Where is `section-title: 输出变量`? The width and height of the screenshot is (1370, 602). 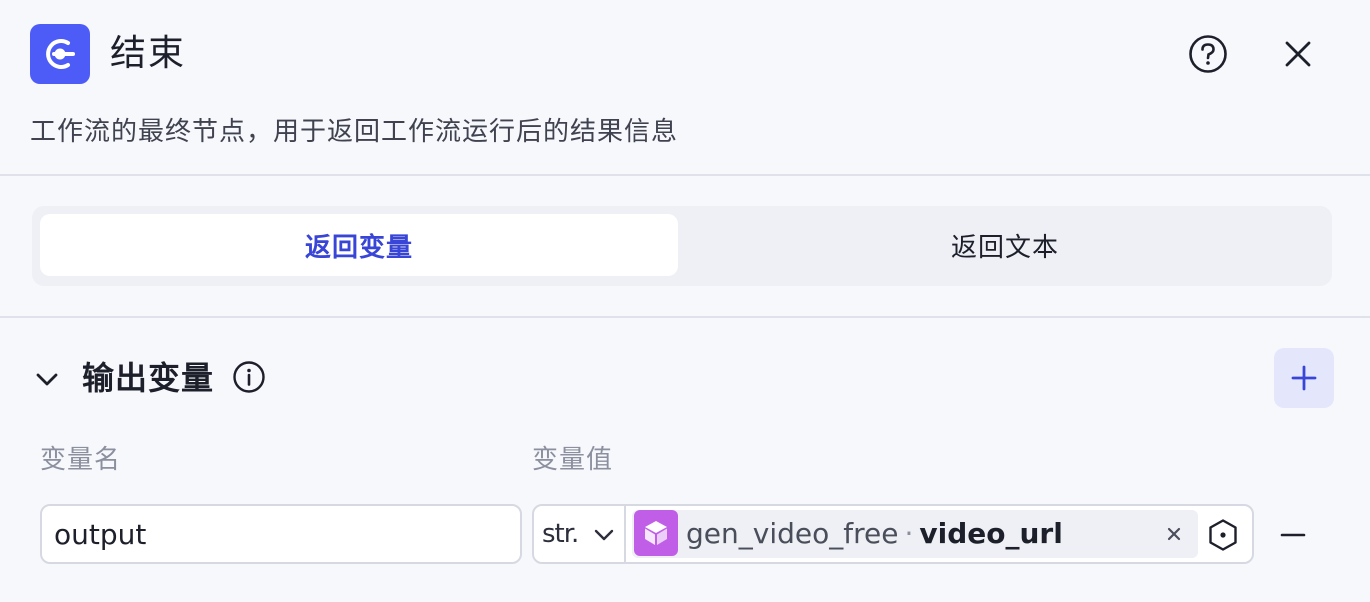
section-title: 输出变量 is located at coordinates (148, 378).